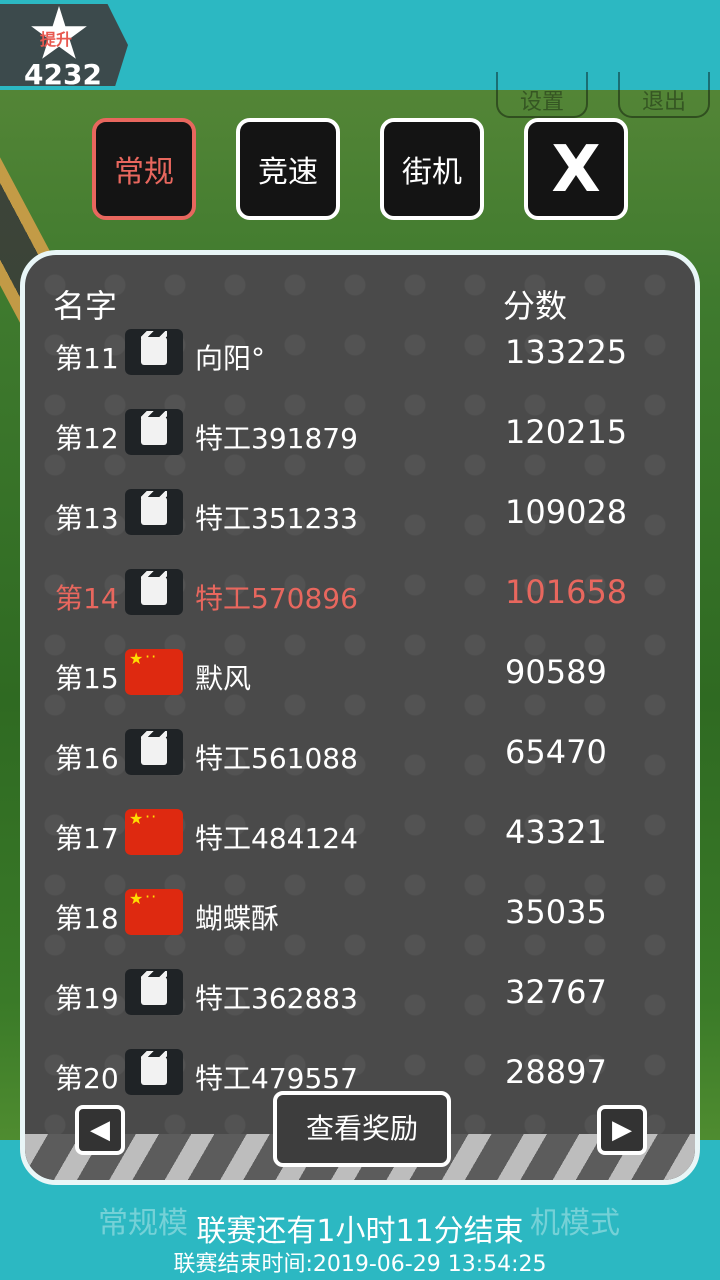 This screenshot has width=720, height=1280. I want to click on exit-button: 退出, so click(664, 95).